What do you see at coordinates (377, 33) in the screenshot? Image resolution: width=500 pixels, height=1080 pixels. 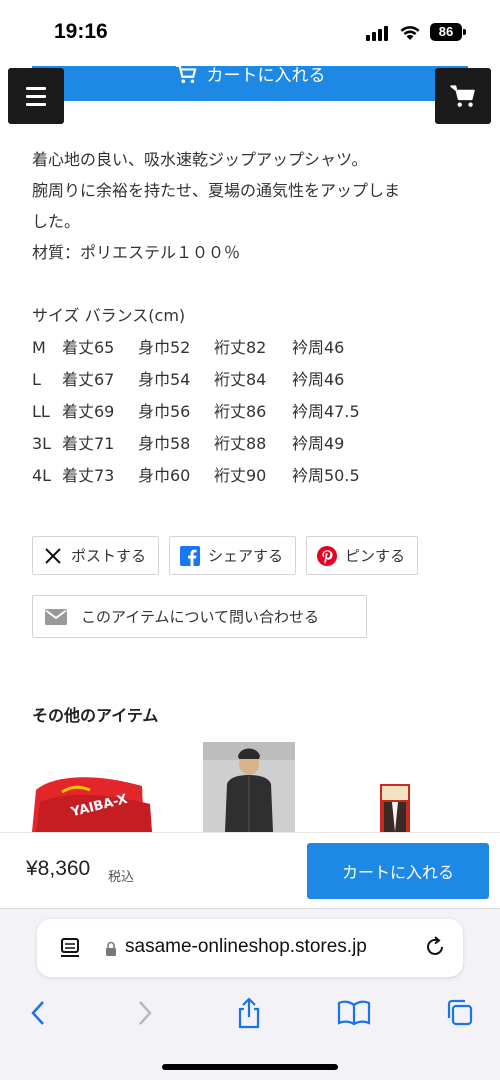 I see `signal-icon` at bounding box center [377, 33].